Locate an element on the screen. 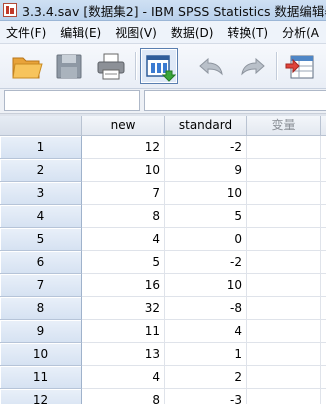 This screenshot has height=404, width=326. menu-transform: 转换(T) is located at coordinates (248, 32).